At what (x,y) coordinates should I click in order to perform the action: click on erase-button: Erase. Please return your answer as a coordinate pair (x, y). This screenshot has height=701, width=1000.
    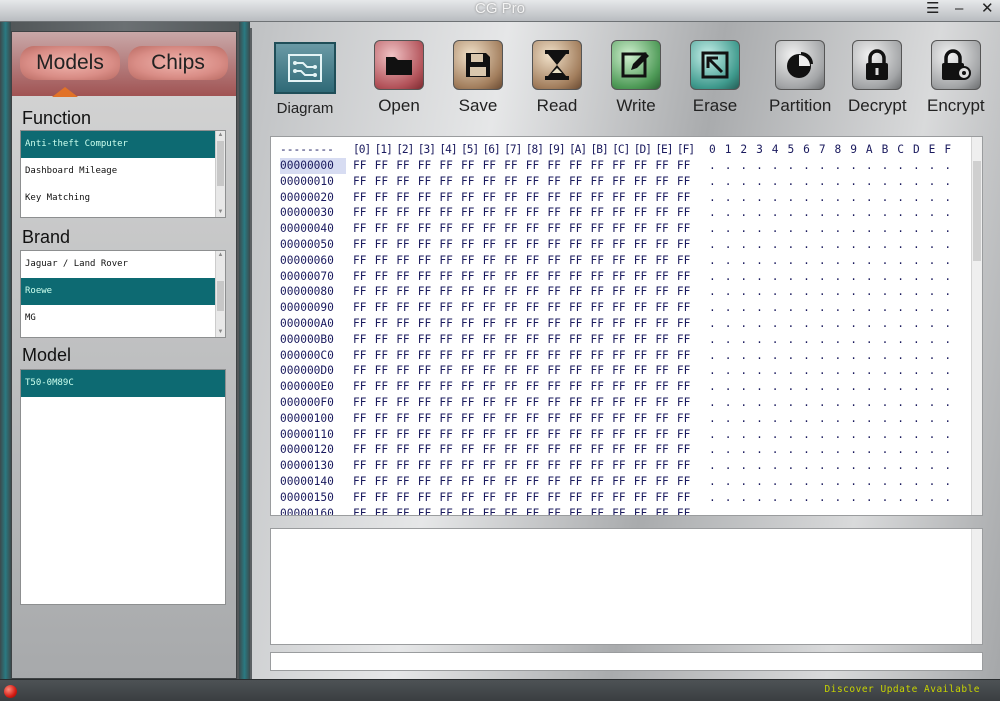
    Looking at the image, I should click on (715, 78).